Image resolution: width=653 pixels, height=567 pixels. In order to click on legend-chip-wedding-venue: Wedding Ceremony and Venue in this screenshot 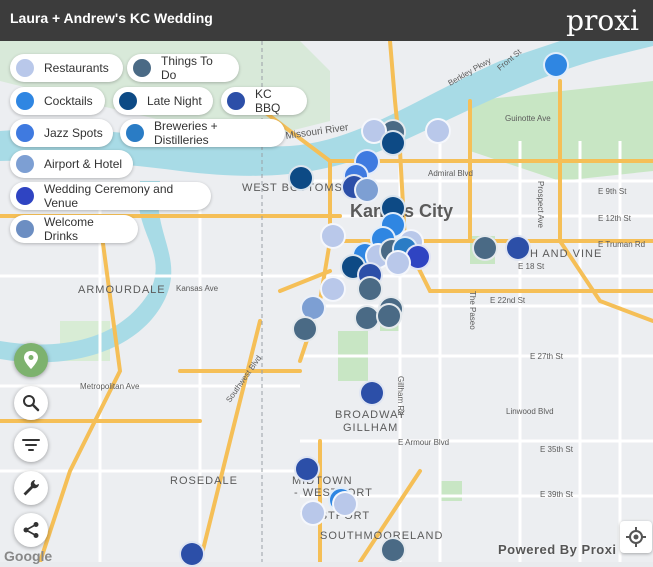, I will do `click(110, 196)`.